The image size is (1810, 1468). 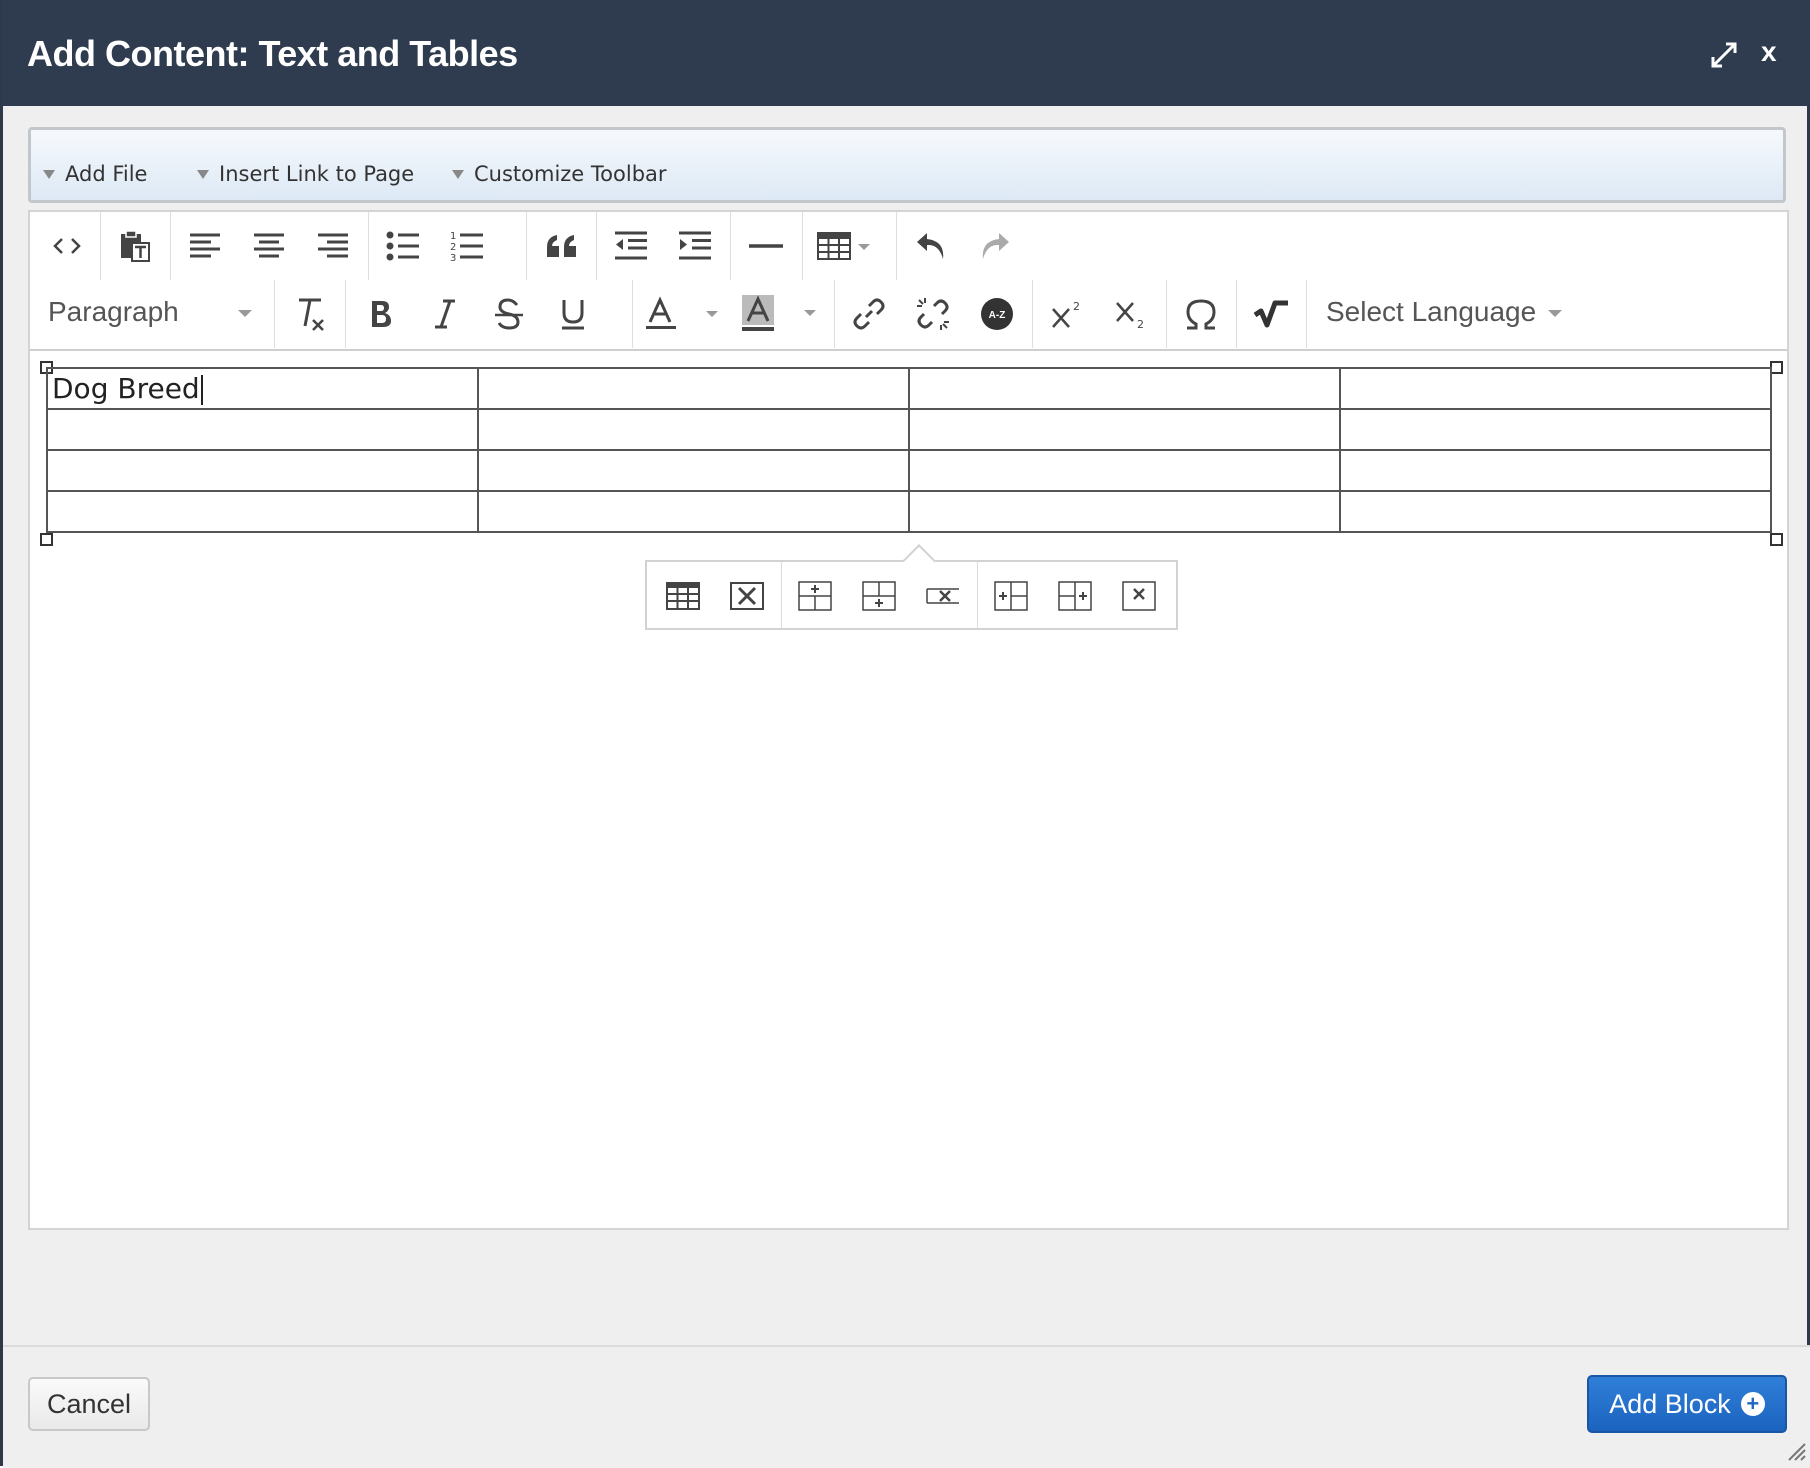 What do you see at coordinates (1201, 314) in the screenshot?
I see `special-char-icon` at bounding box center [1201, 314].